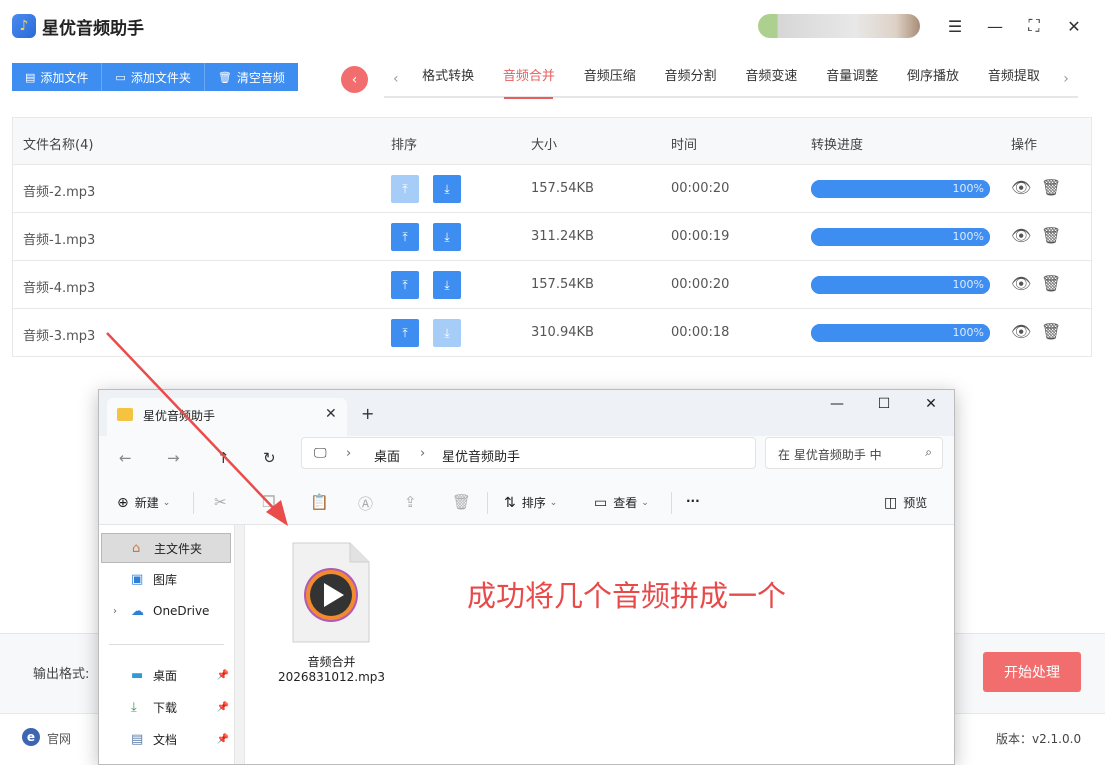 This screenshot has width=1105, height=765. I want to click on tab-scroll-right-icon: ›, so click(1066, 79).